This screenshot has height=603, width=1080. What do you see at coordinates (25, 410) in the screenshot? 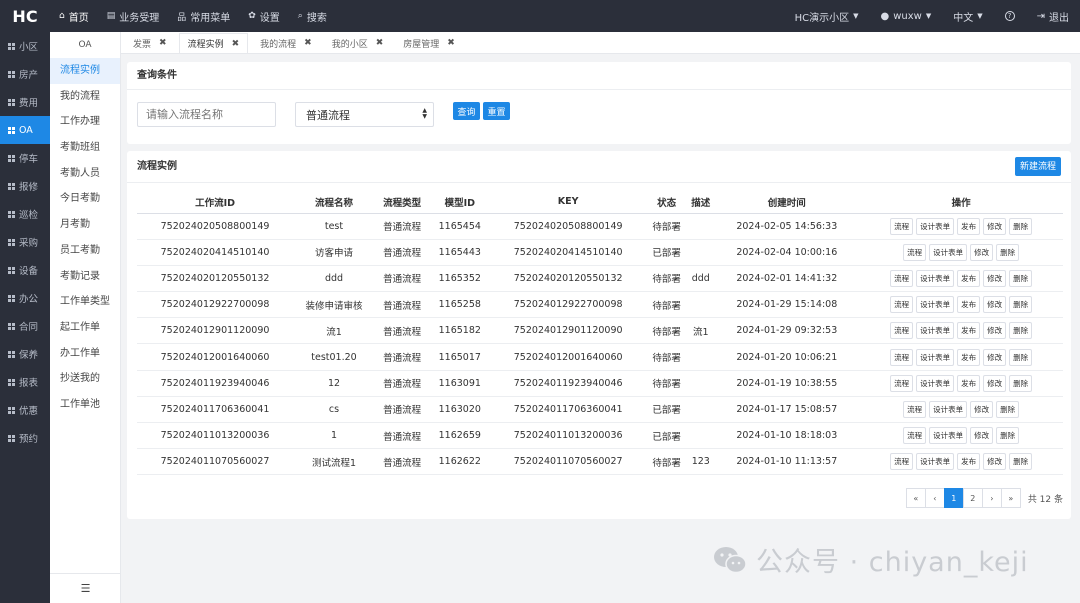
I see `sidebar-item: 优惠` at bounding box center [25, 410].